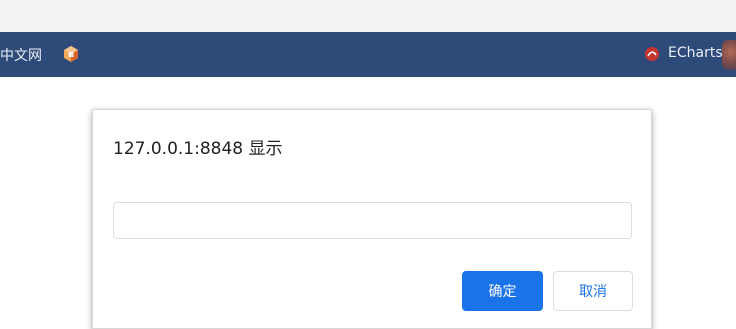  What do you see at coordinates (368, 16) in the screenshot?
I see `browser-top-strip` at bounding box center [368, 16].